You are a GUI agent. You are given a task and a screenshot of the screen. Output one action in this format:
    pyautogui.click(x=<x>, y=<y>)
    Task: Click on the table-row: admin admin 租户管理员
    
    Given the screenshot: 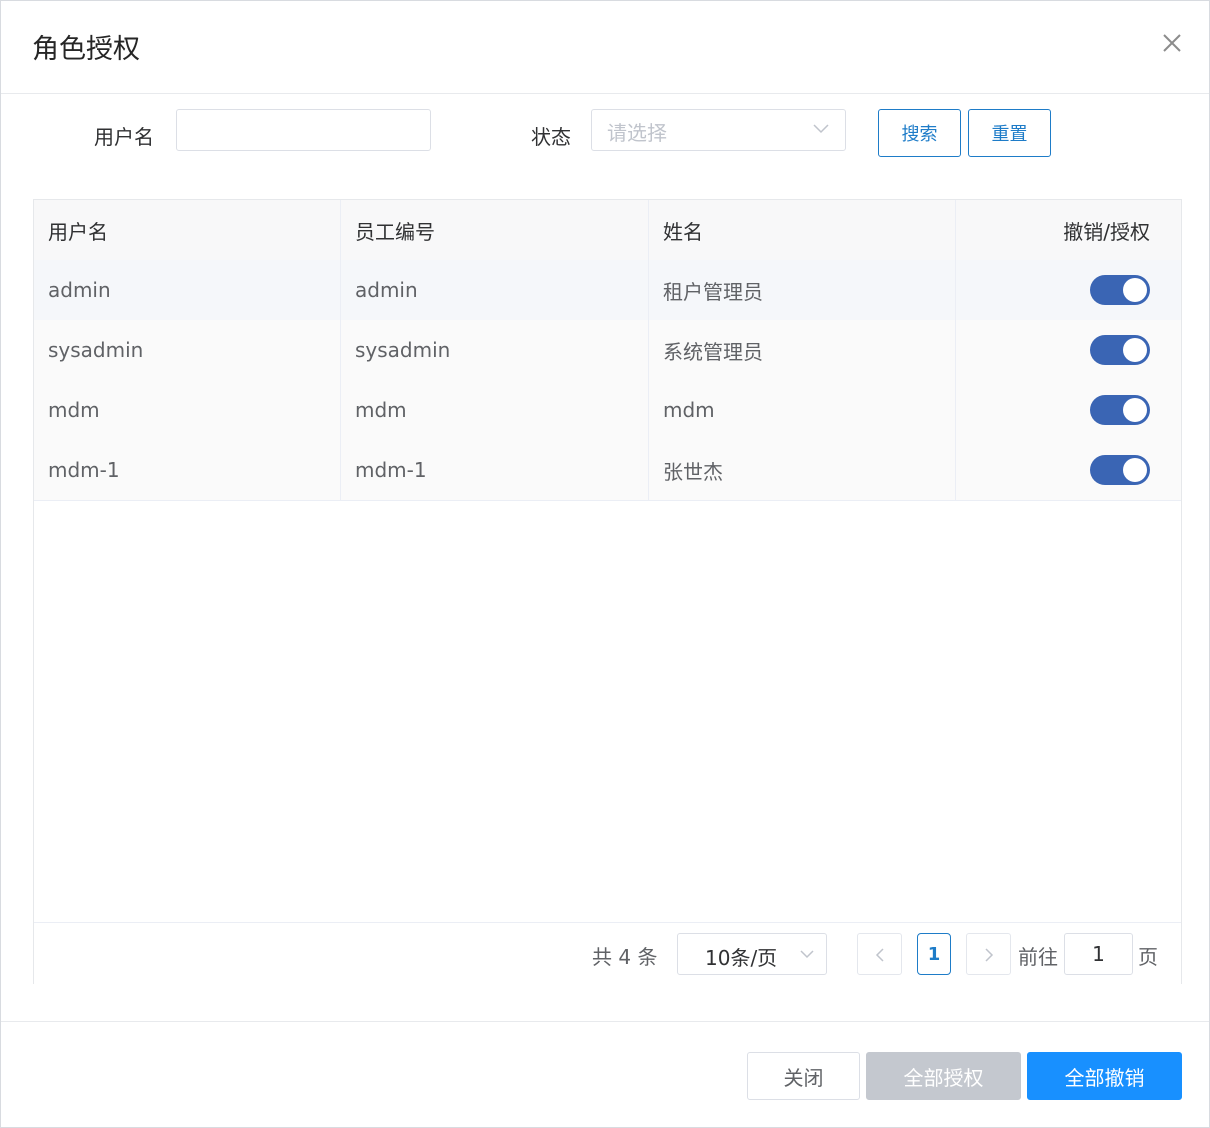 What is the action you would take?
    pyautogui.click(x=607, y=290)
    